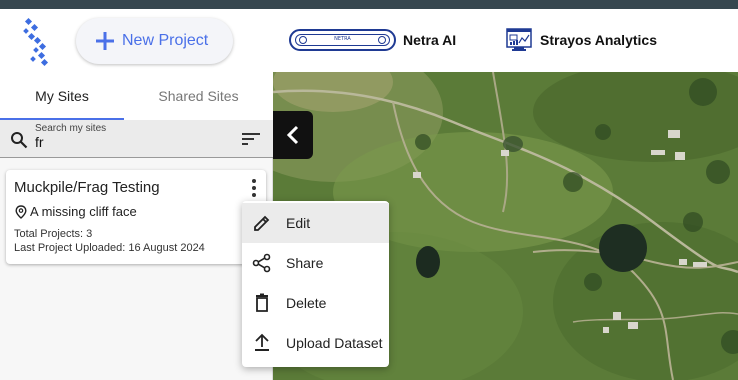 The width and height of the screenshot is (738, 380). I want to click on netra-ai-link: NETRA Netra AI, so click(372, 40).